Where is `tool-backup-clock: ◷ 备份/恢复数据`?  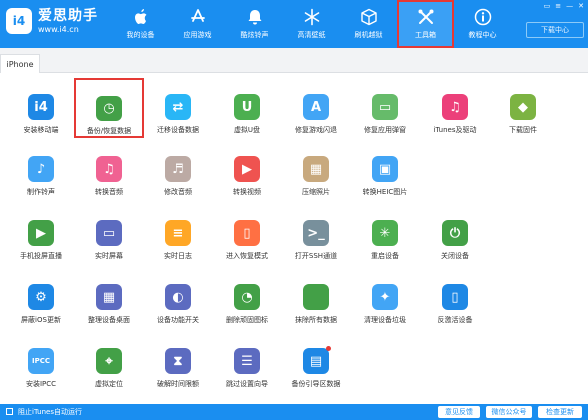 tool-backup-clock: ◷ 备份/恢复数据 is located at coordinates (109, 108).